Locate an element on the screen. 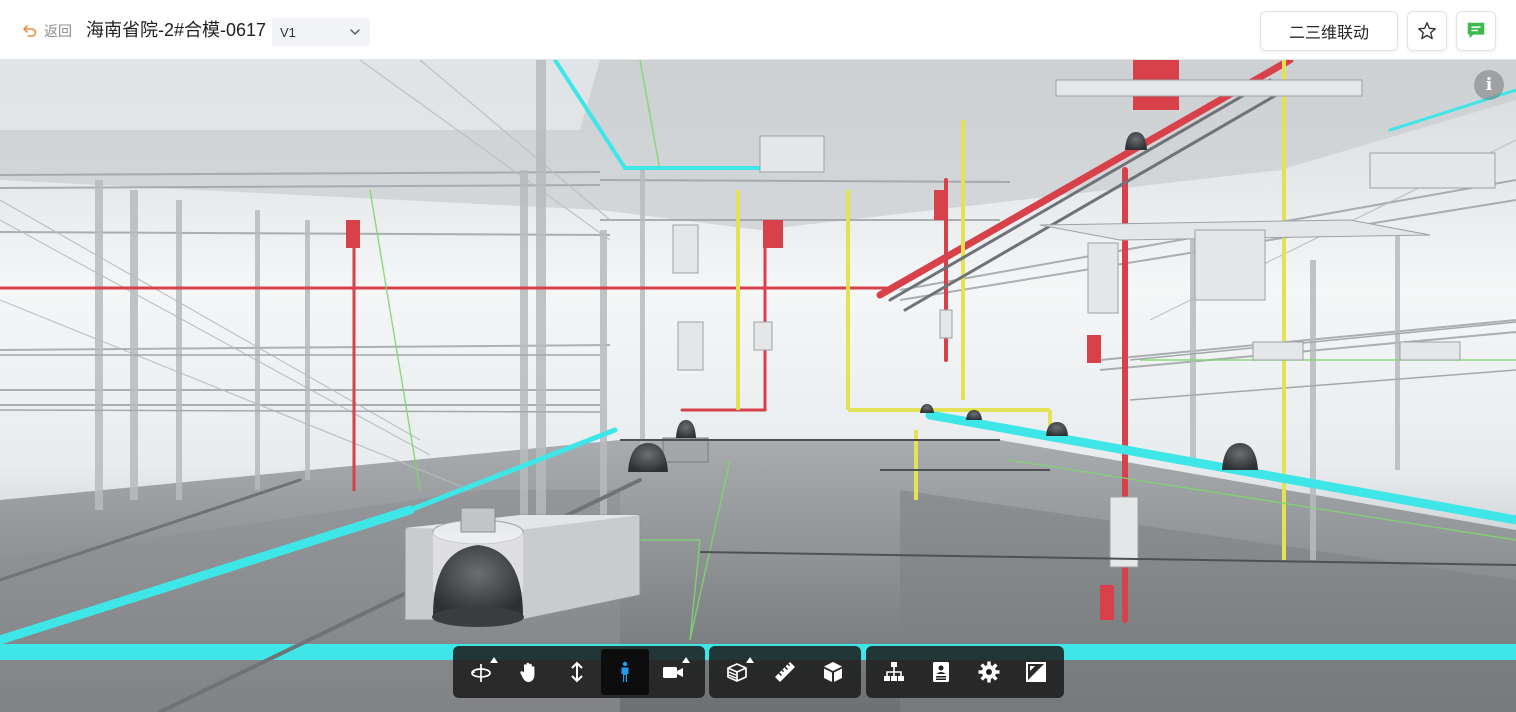 This screenshot has width=1516, height=712. gear-icon is located at coordinates (989, 672).